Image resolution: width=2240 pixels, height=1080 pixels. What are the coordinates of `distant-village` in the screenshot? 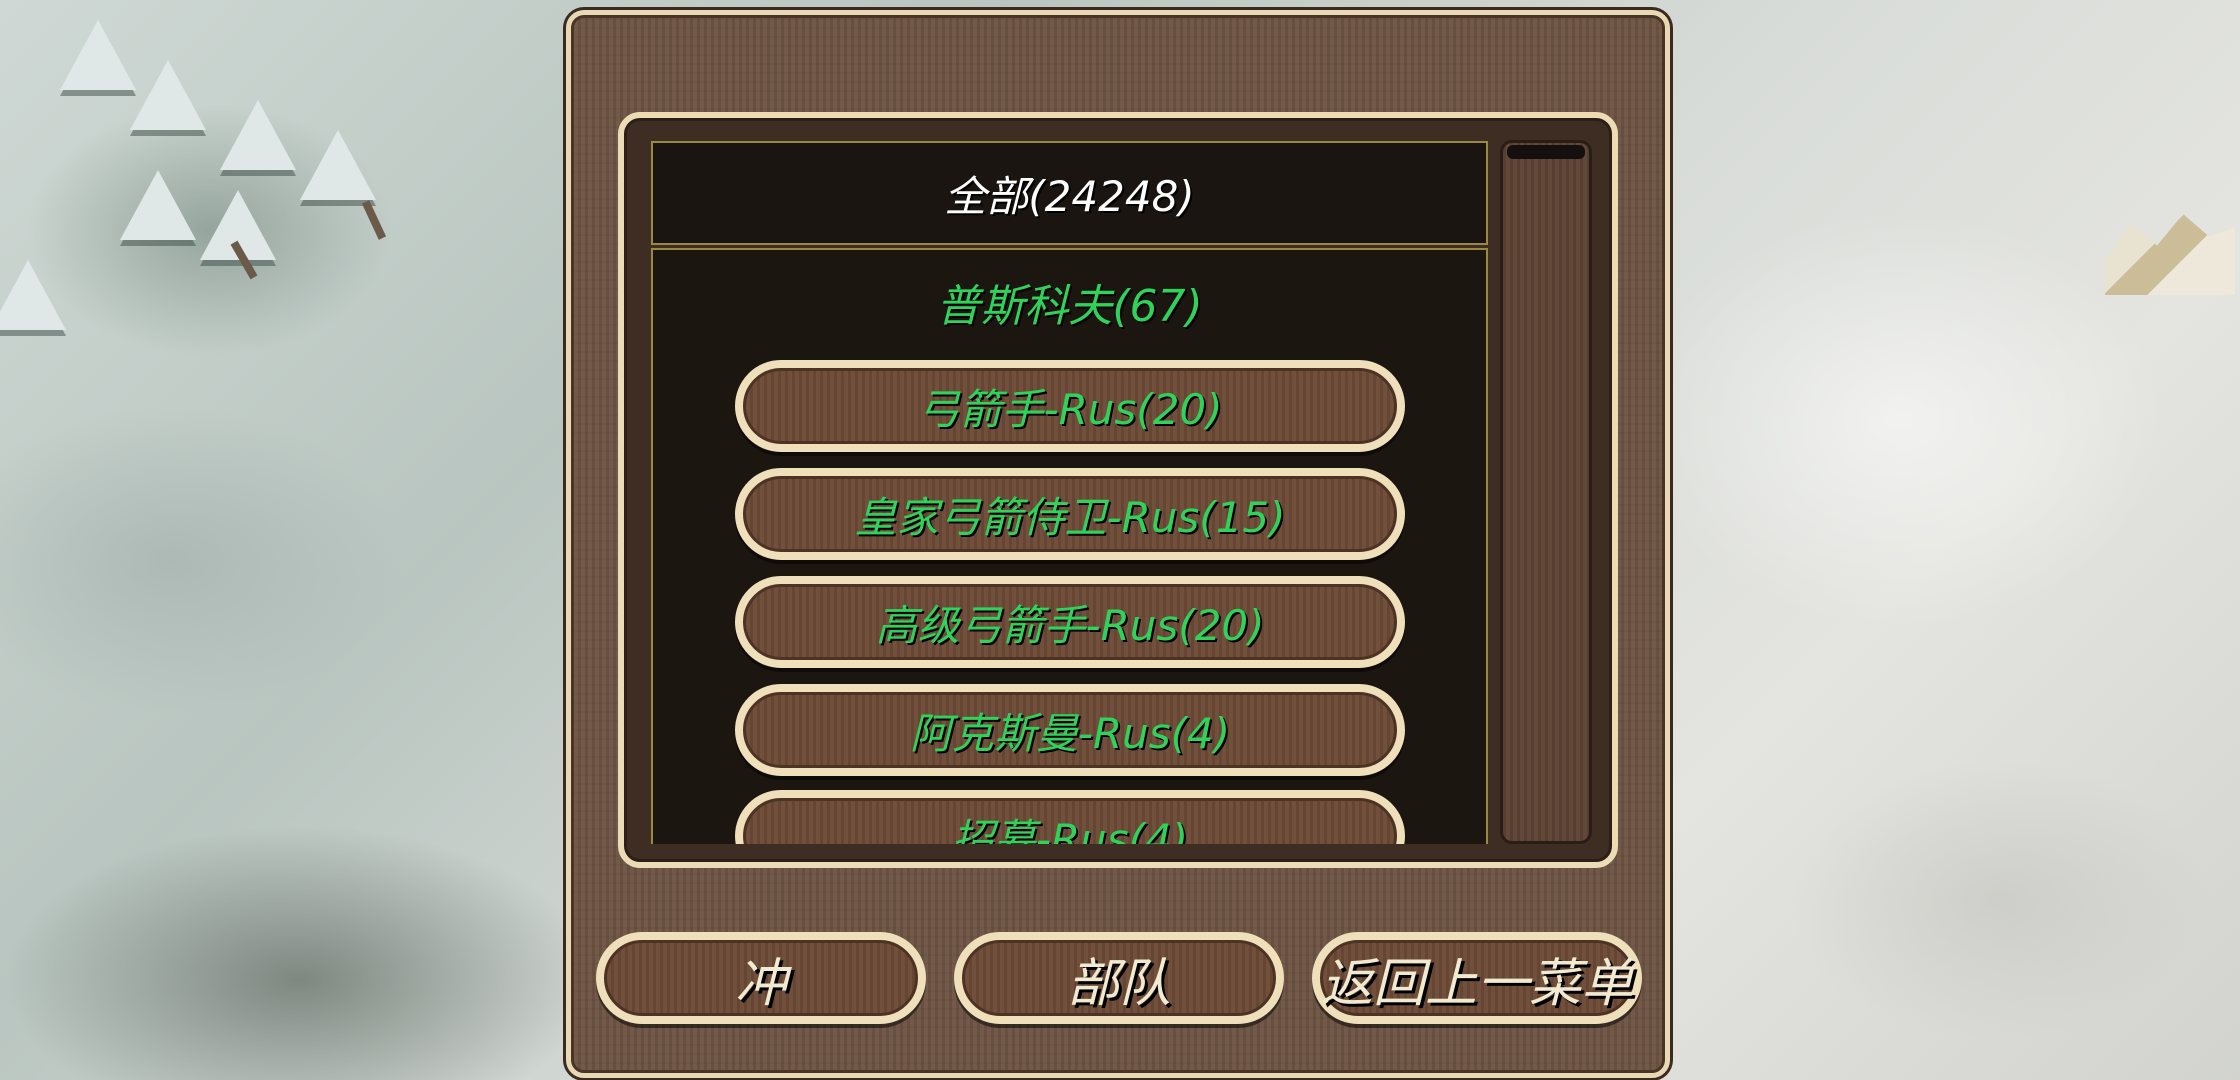 It's located at (2170, 254).